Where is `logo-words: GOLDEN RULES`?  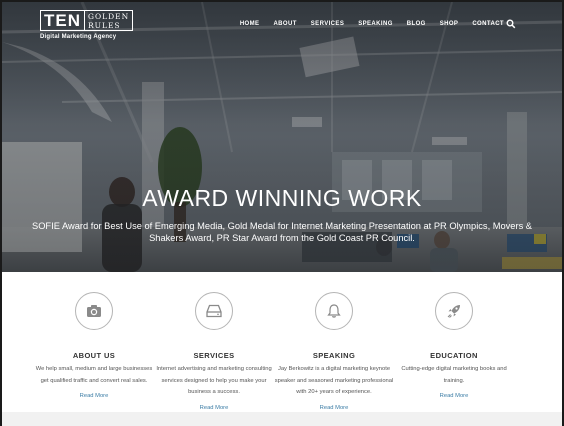
logo-words: GOLDEN RULES is located at coordinates (109, 20).